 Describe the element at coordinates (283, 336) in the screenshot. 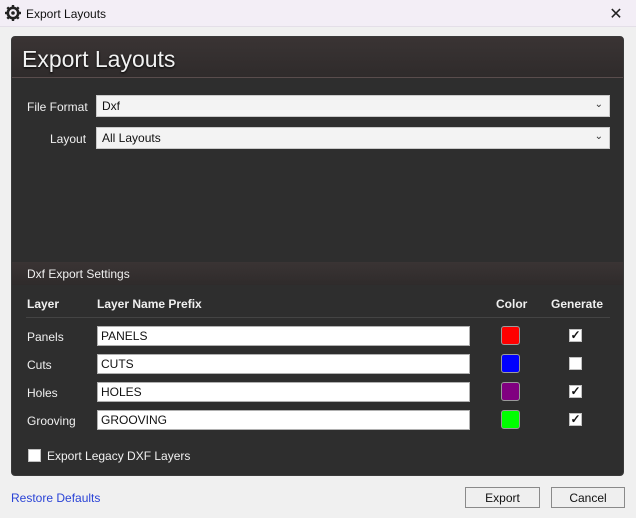

I see `prefix-input: PANELS` at that location.